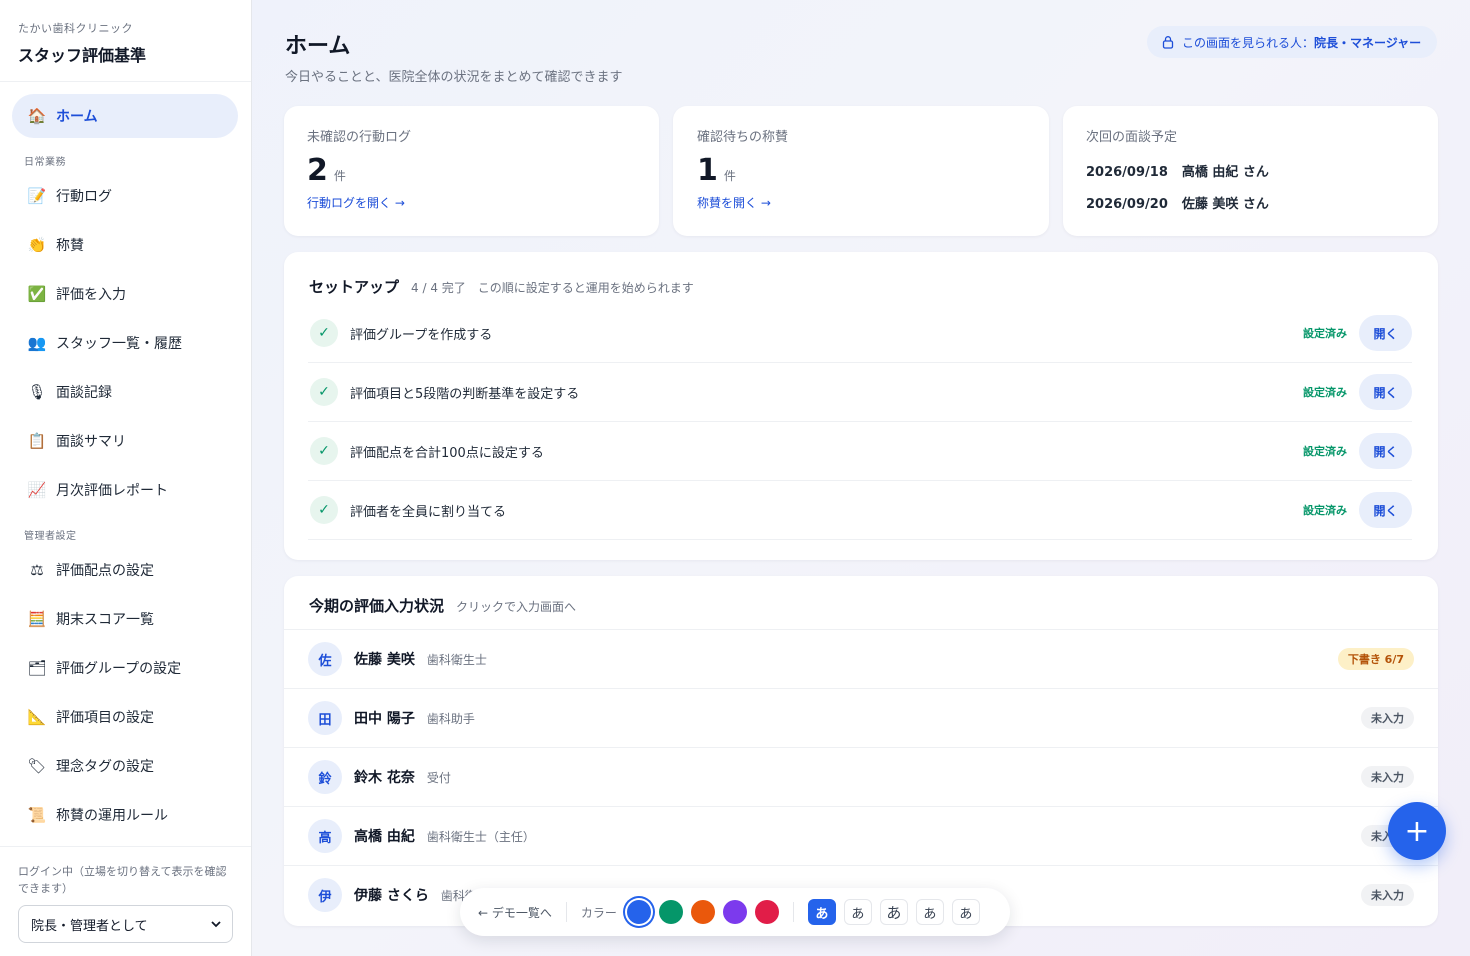 This screenshot has width=1470, height=956. I want to click on open-action-log-link: 行動ログを開く →, so click(471, 202).